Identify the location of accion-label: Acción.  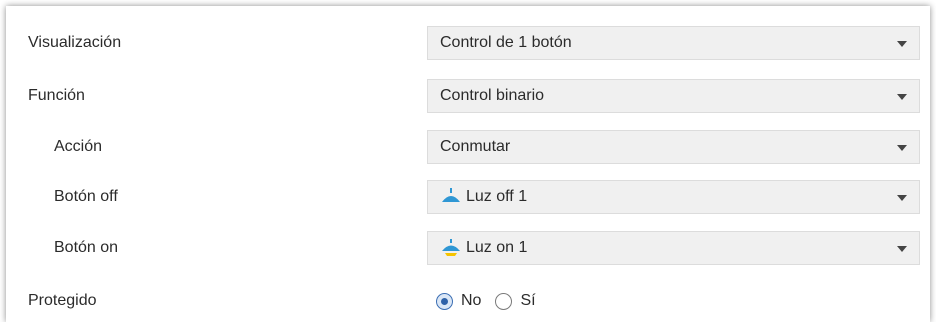
(78, 146).